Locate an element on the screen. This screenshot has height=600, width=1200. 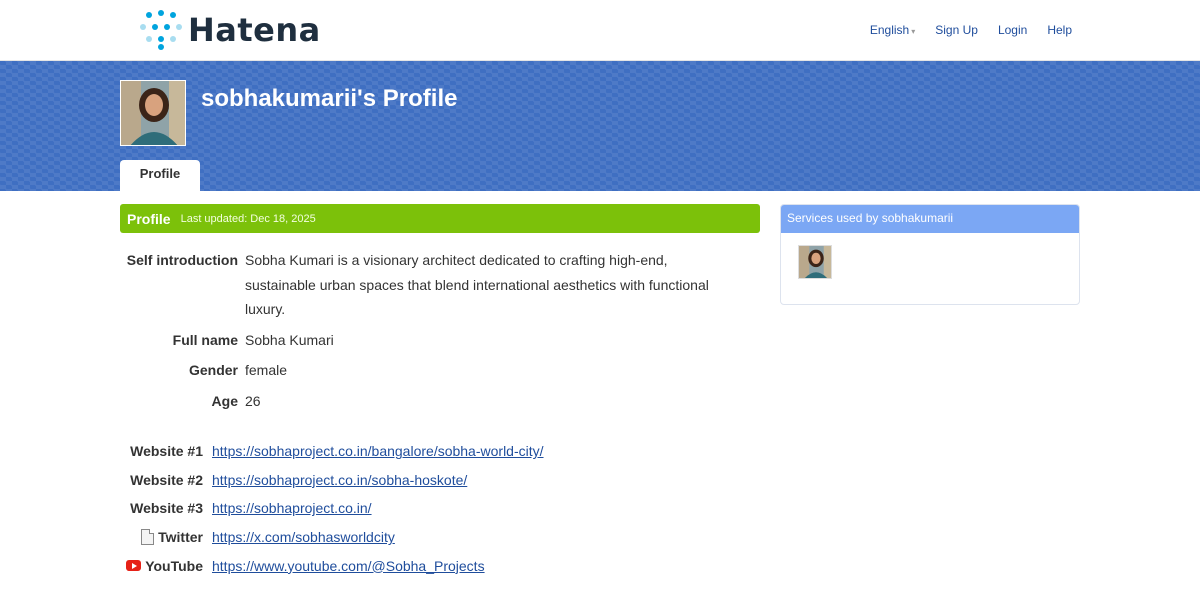
field-gender: Gender female is located at coordinates (440, 370).